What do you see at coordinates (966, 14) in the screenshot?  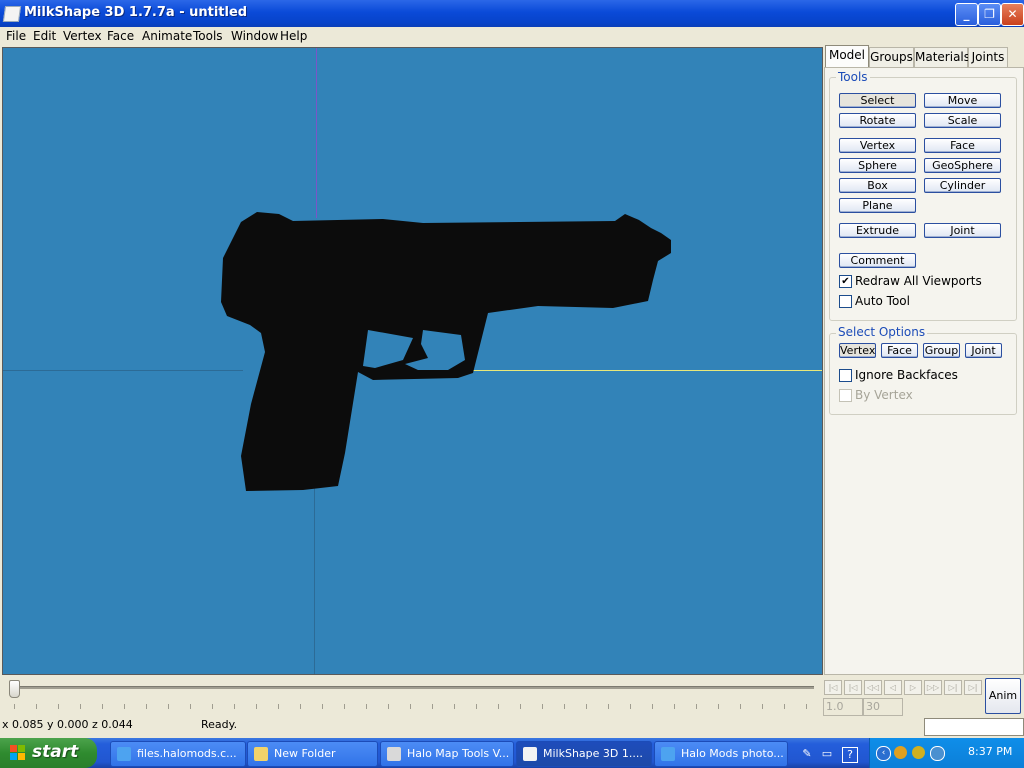 I see `minimize-button: _` at bounding box center [966, 14].